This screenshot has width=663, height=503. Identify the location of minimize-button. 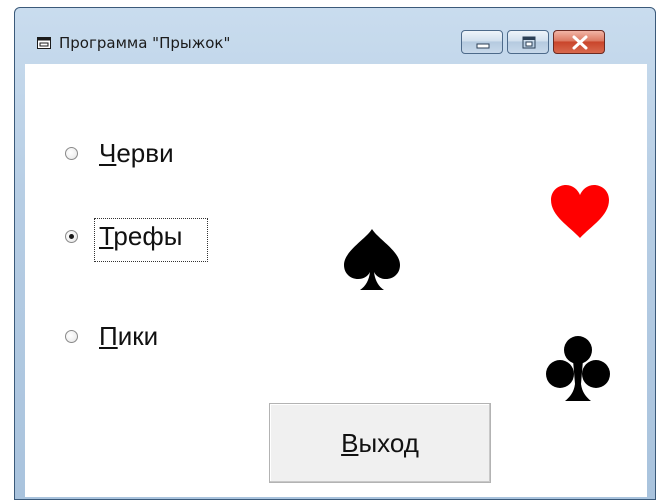
(482, 42).